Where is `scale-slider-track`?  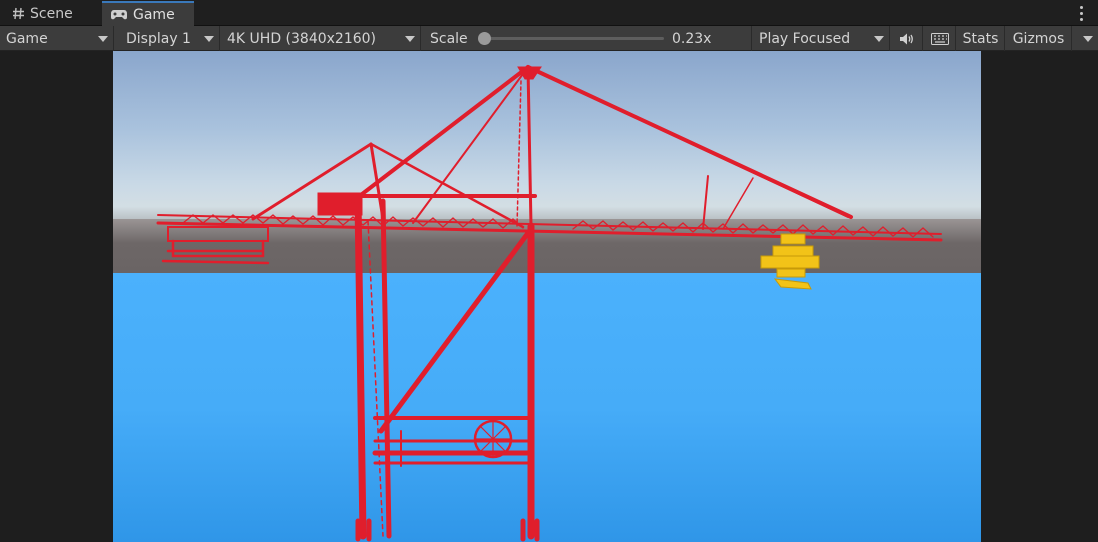 scale-slider-track is located at coordinates (575, 38).